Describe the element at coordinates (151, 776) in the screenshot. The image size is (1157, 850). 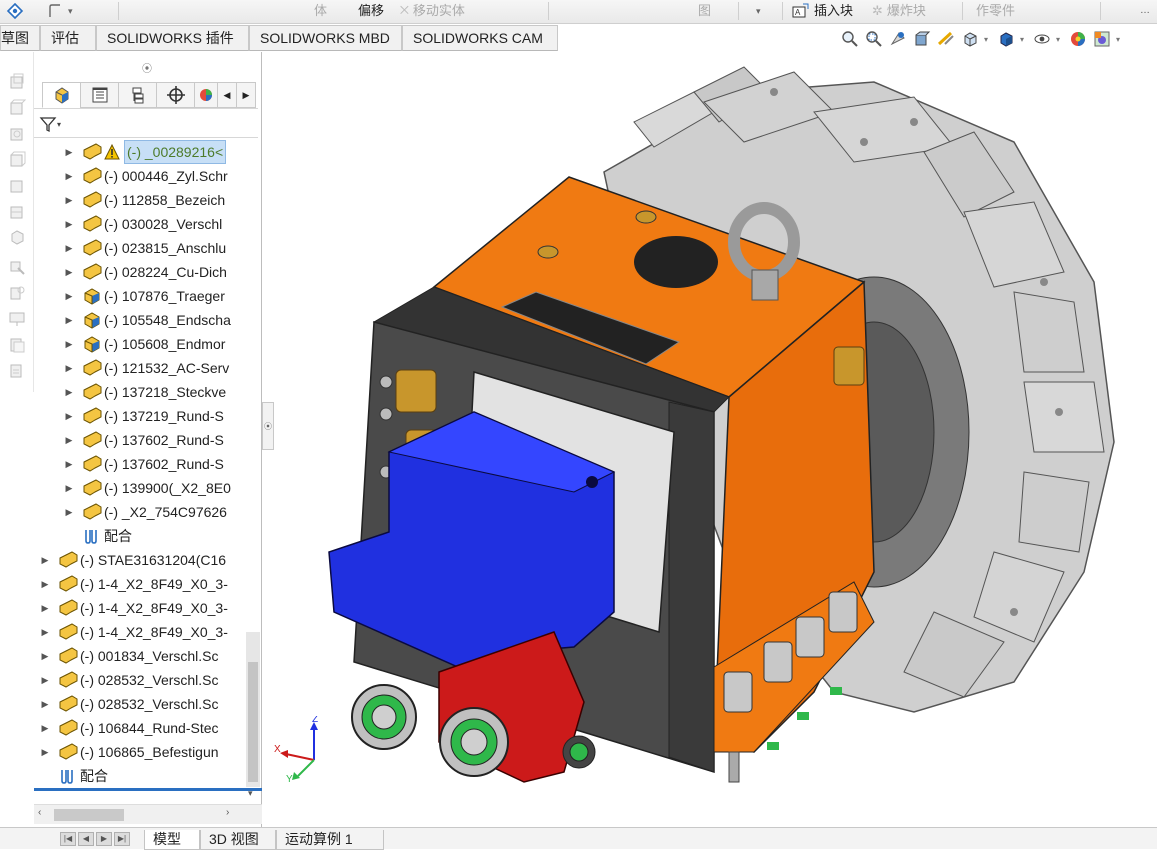
I see `tree-item-mates: 配合` at that location.